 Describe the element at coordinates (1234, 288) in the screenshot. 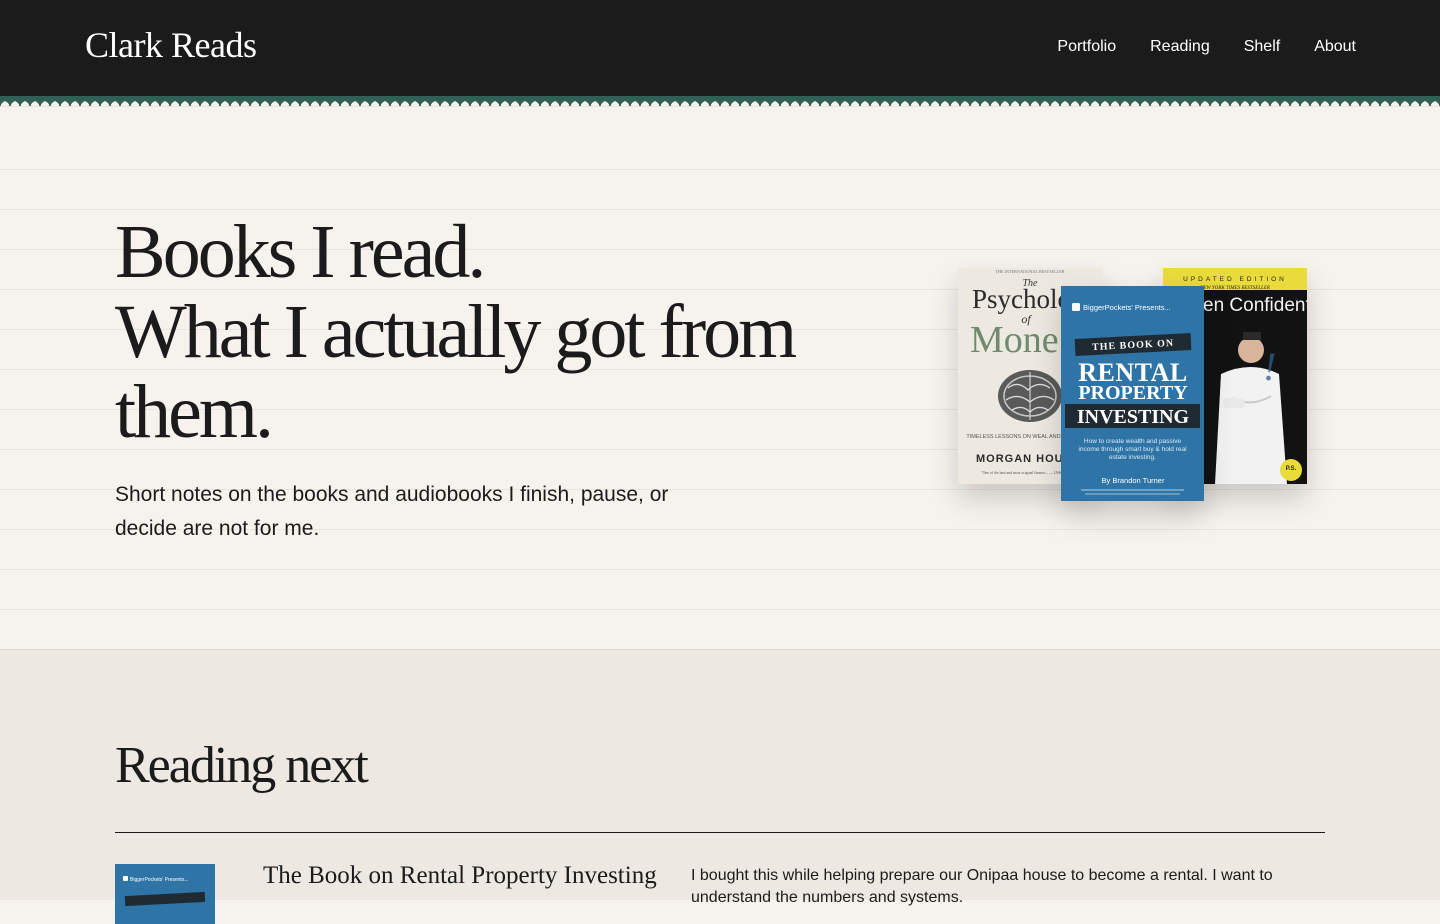

I see `kitchen-bestseller: NEW YORK TIMES BESTSELLER` at that location.